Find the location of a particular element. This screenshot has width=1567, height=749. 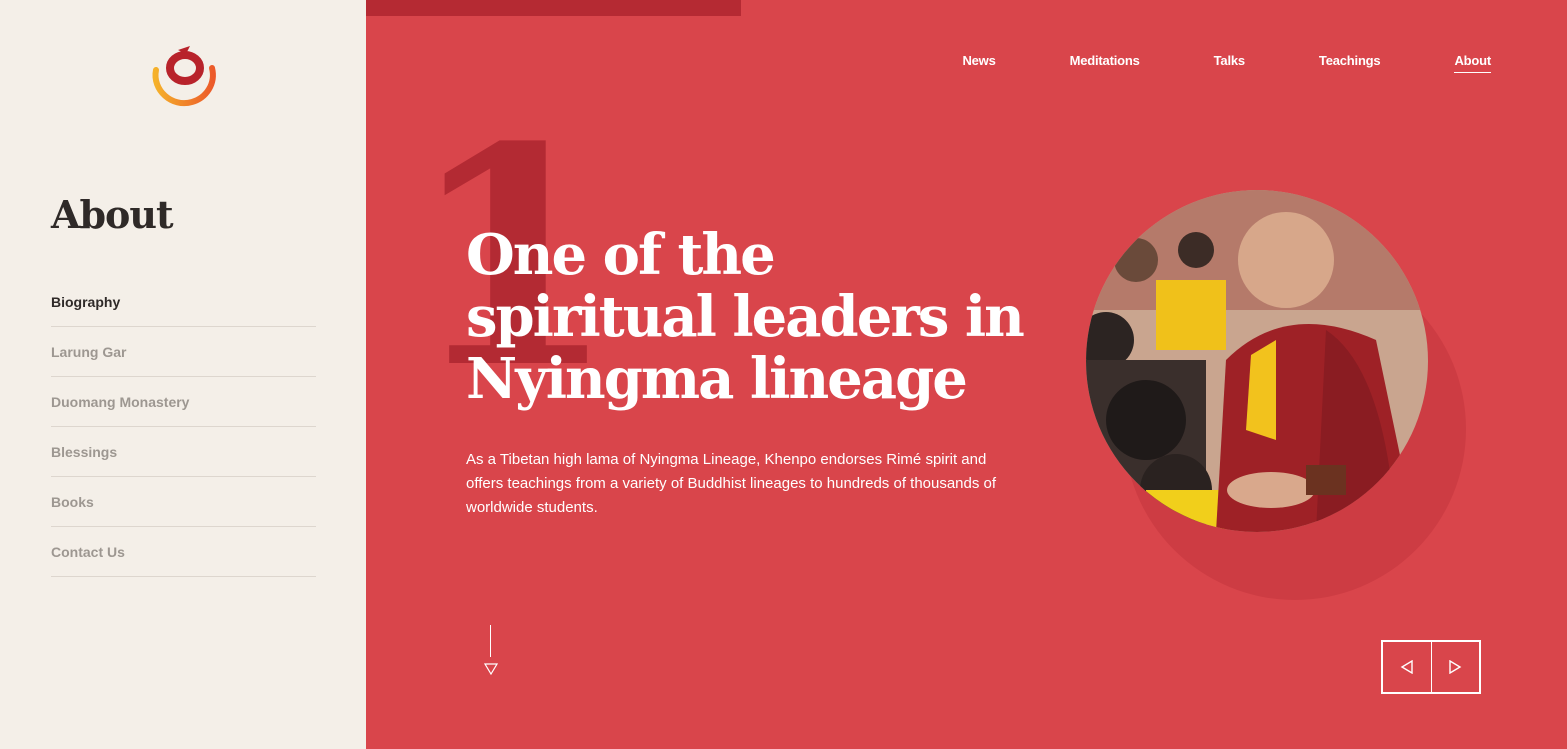

prev-arrow-icon is located at coordinates (1407, 667).